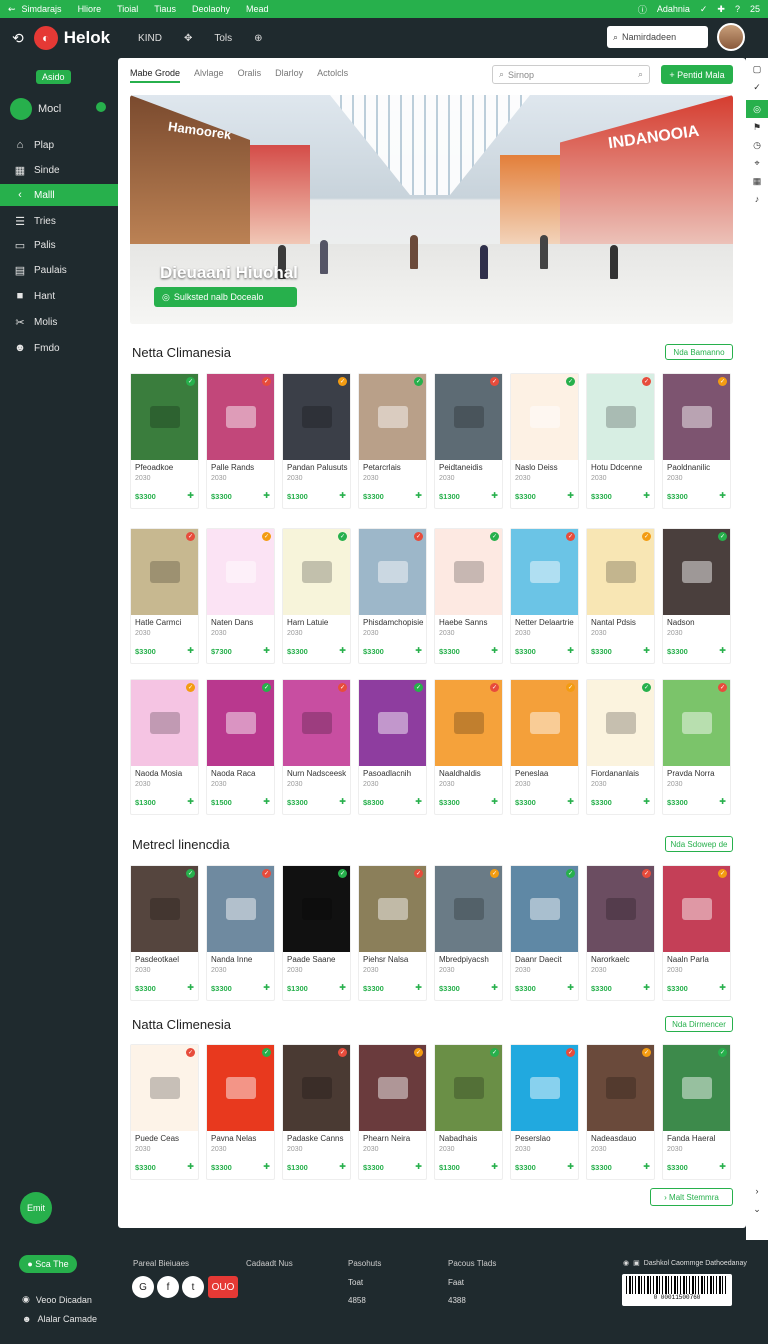 This screenshot has height=1344, width=768. What do you see at coordinates (240, 1112) in the screenshot?
I see `product-card: ✓ Pavna Nelas 2030 $3300 ✚` at bounding box center [240, 1112].